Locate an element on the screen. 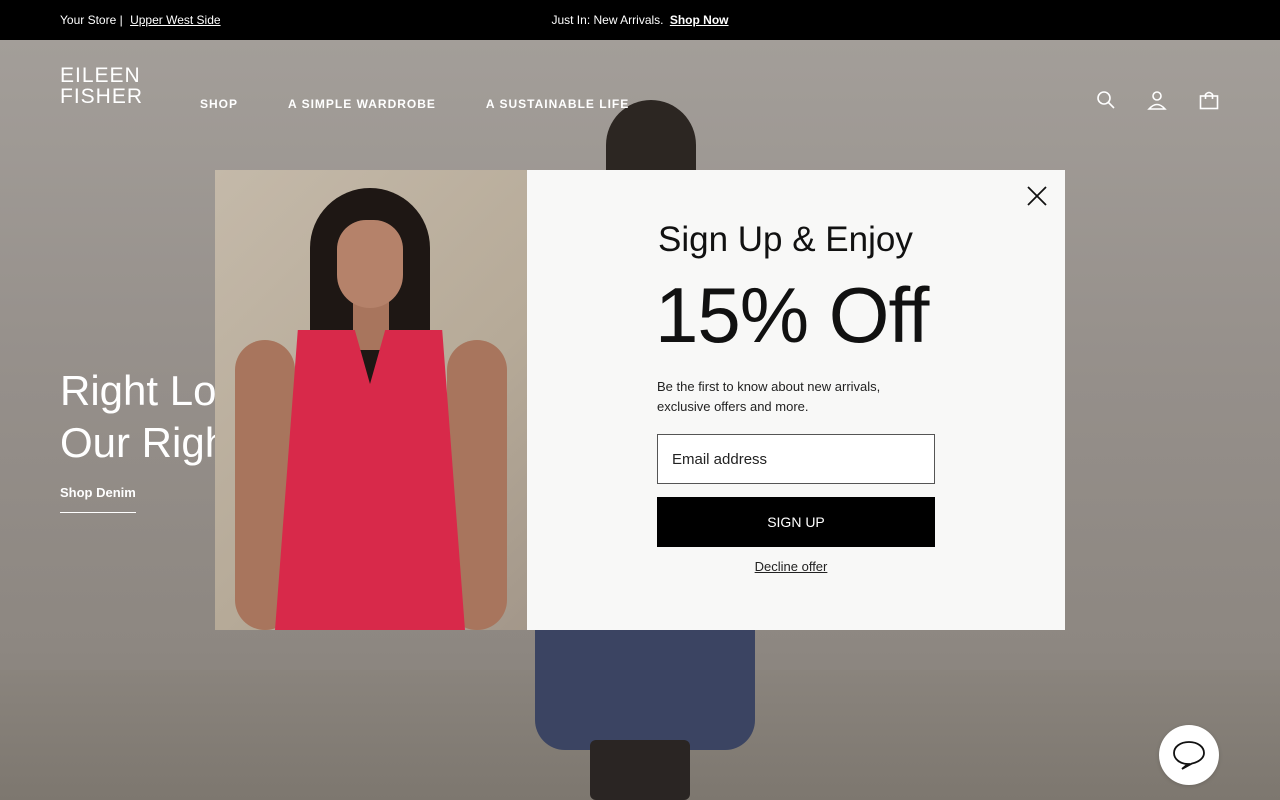  nav-shop: SHOP is located at coordinates (219, 104).